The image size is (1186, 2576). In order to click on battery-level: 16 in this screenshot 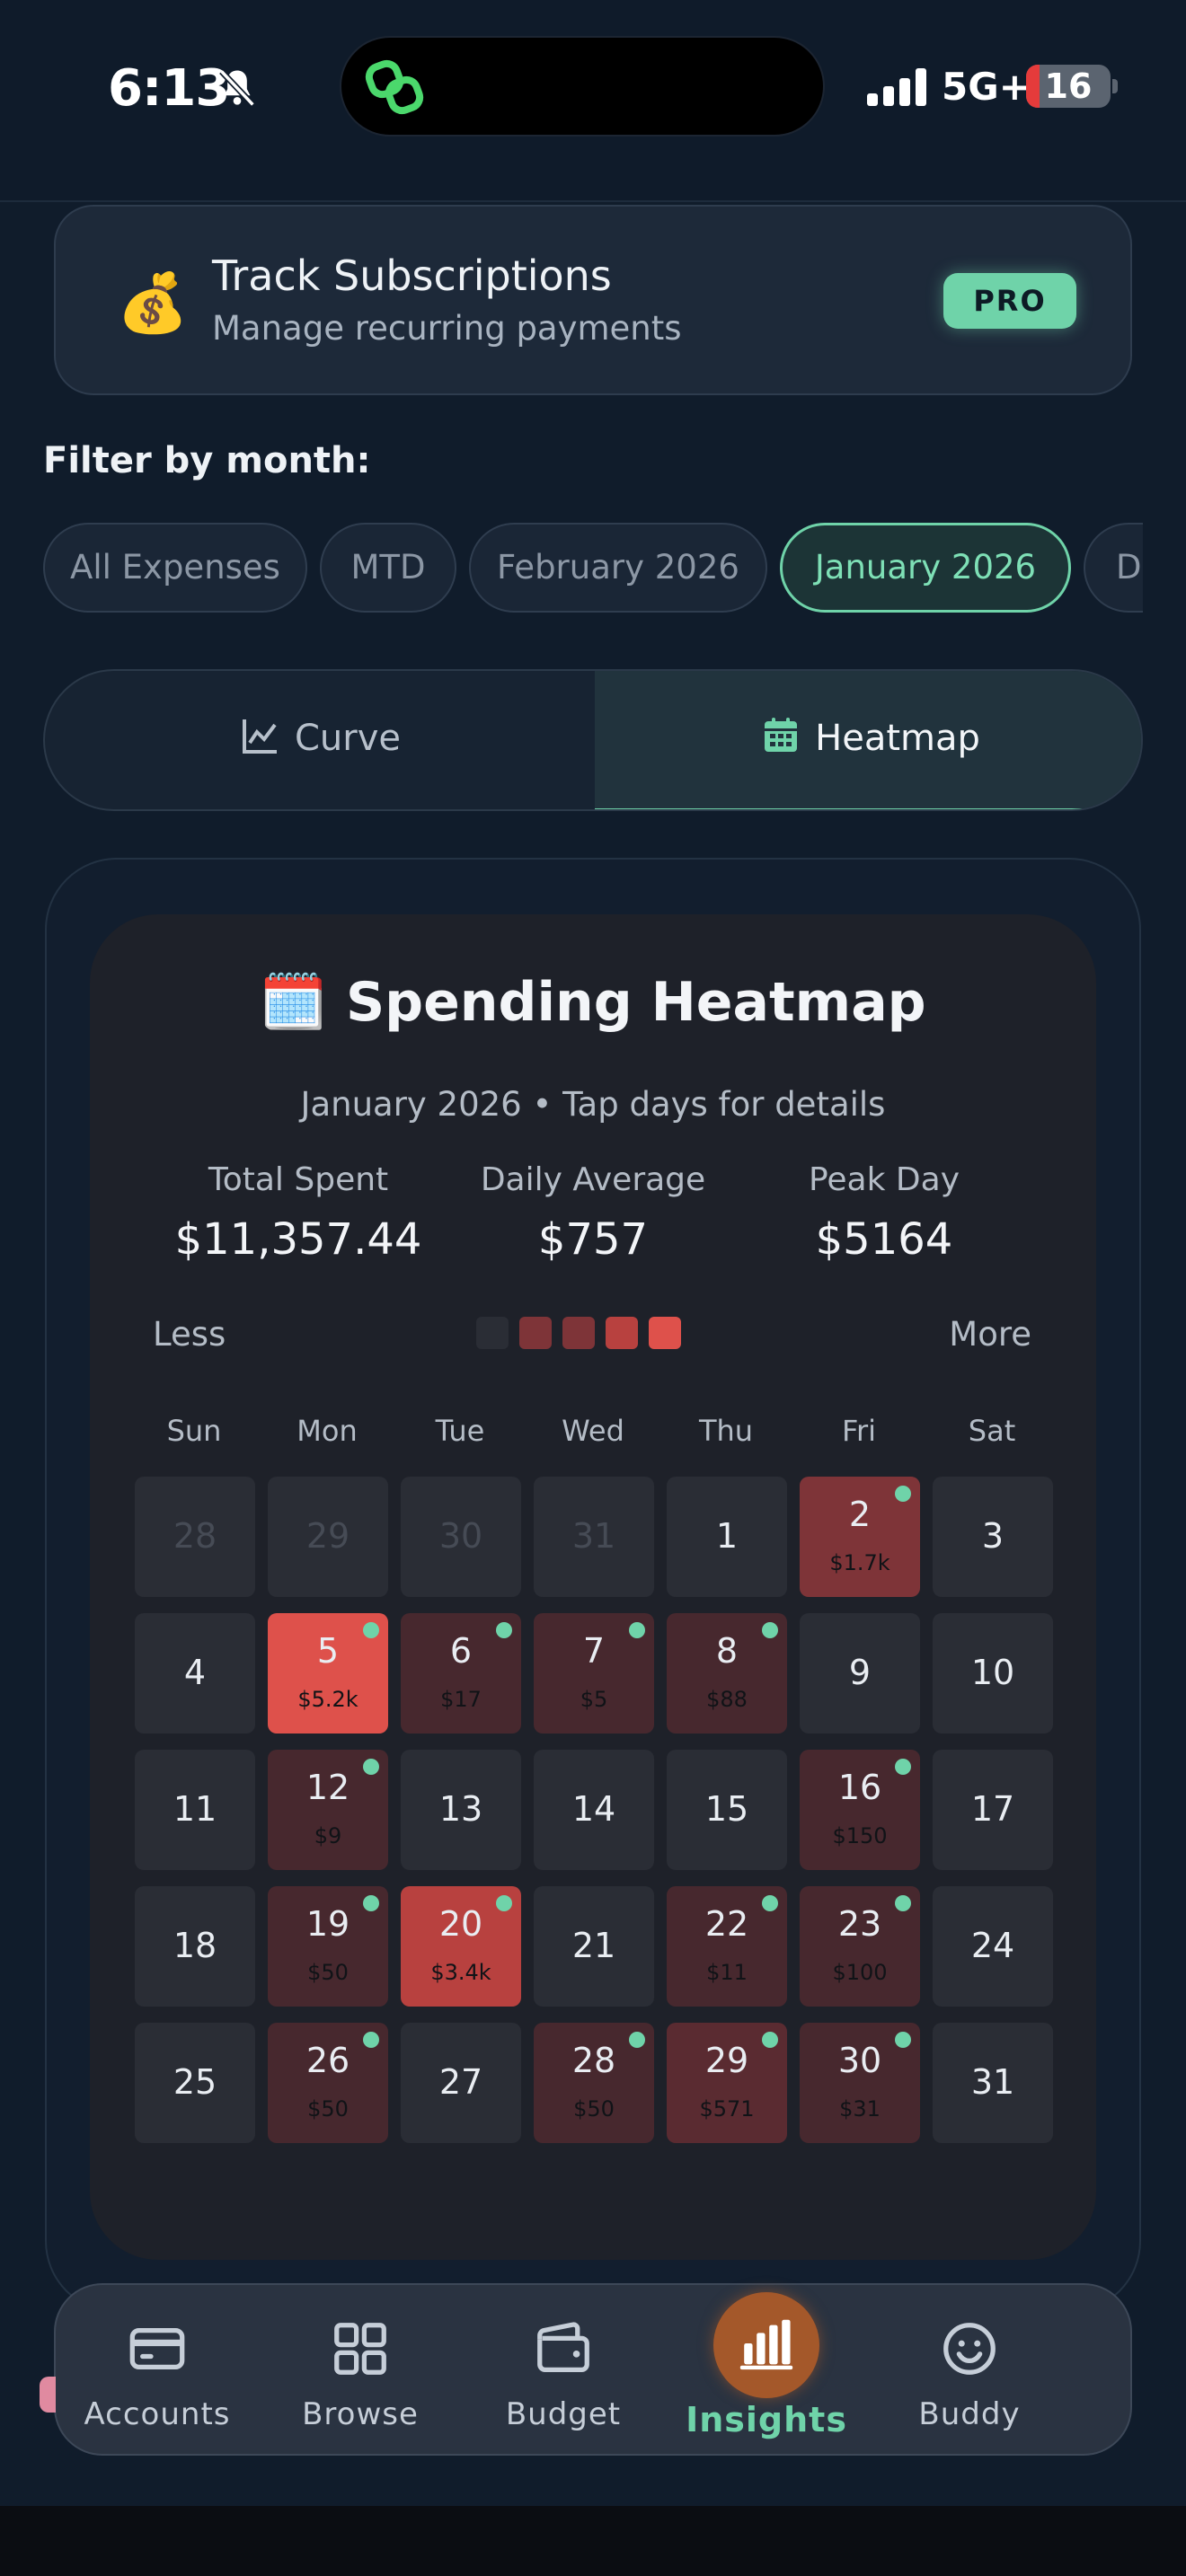, I will do `click(1068, 86)`.